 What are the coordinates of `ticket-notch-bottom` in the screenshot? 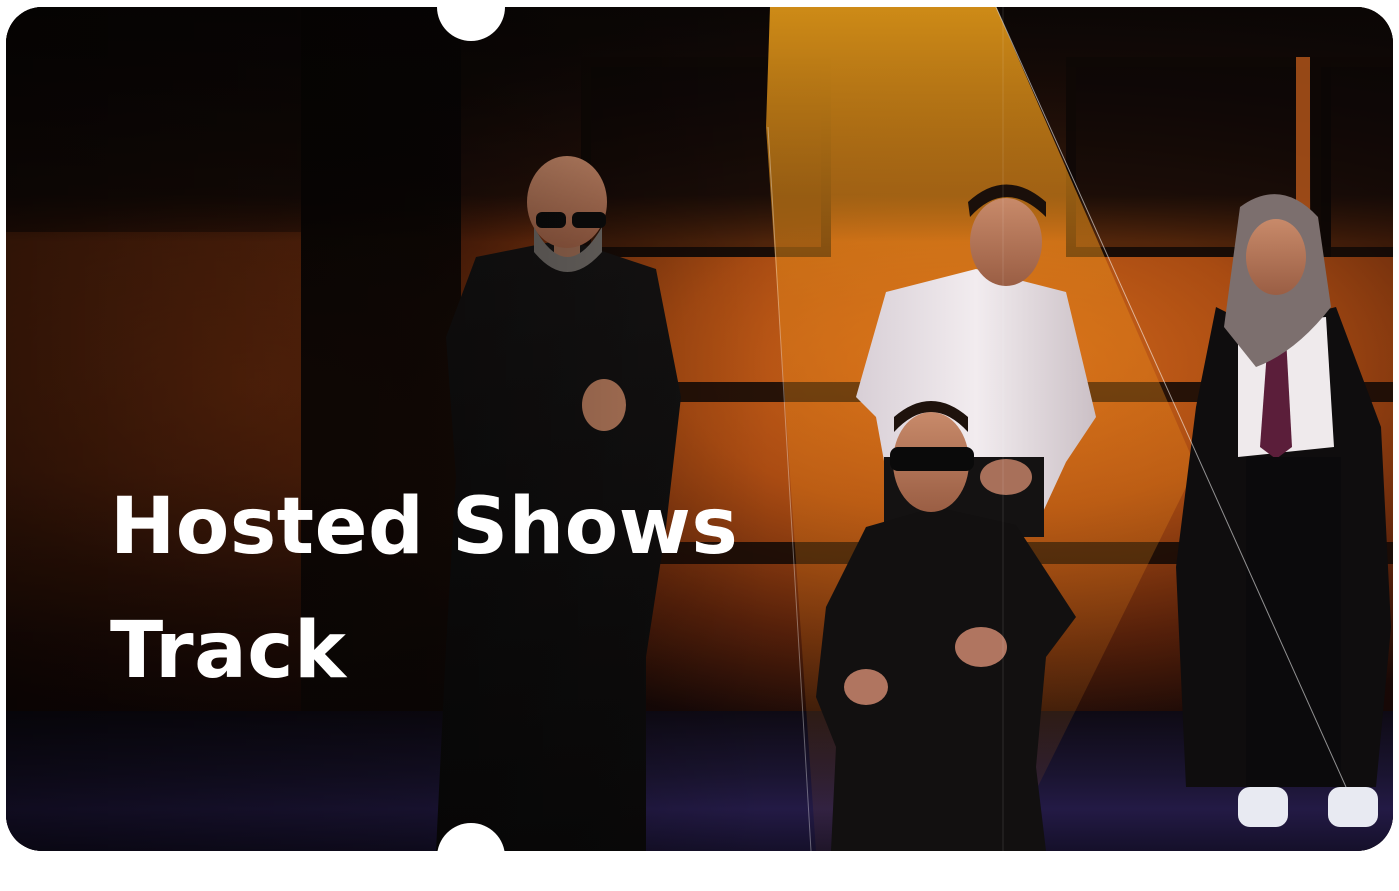 It's located at (471, 857).